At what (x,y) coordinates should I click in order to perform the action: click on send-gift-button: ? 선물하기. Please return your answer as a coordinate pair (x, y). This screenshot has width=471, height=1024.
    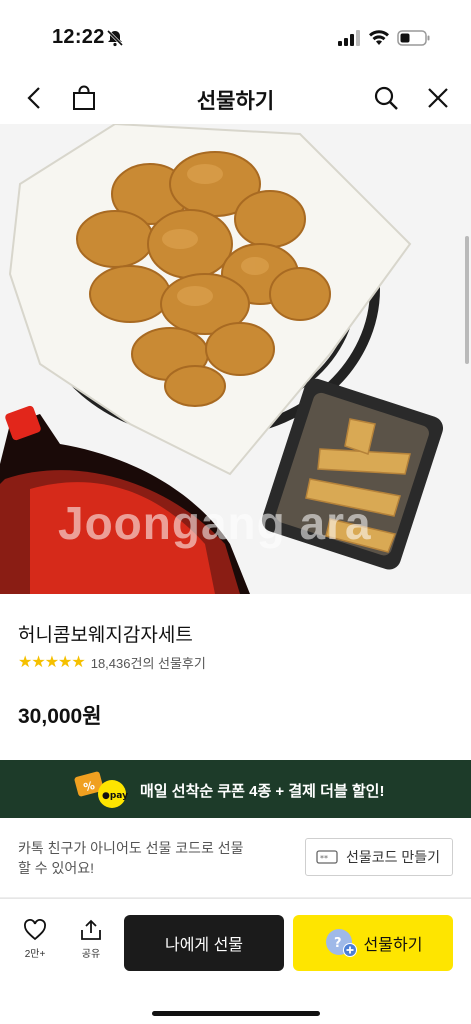
    Looking at the image, I should click on (373, 943).